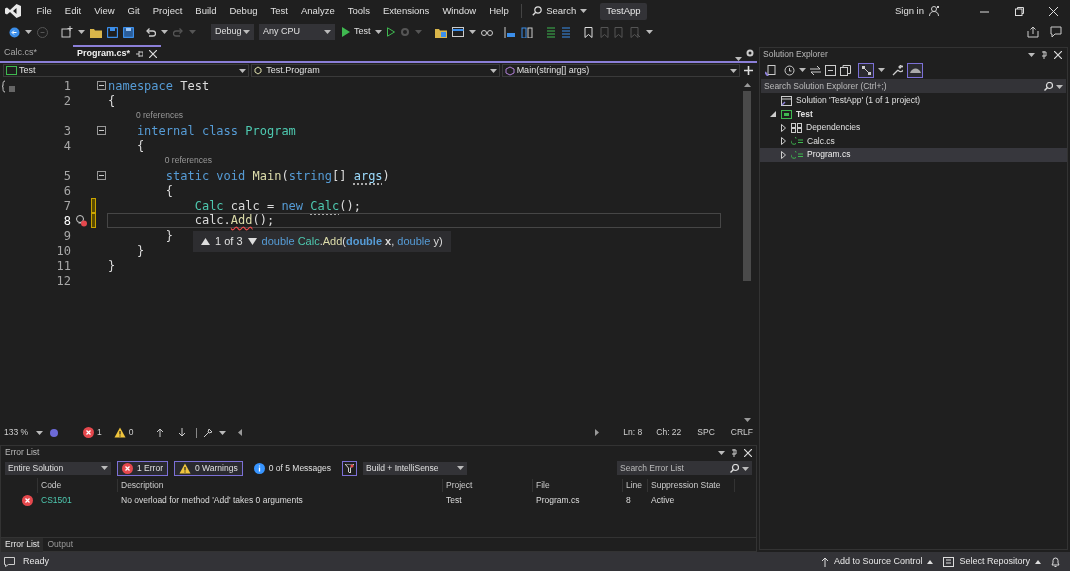  What do you see at coordinates (691, 485) in the screenshot?
I see `column-header: Suppression State` at bounding box center [691, 485].